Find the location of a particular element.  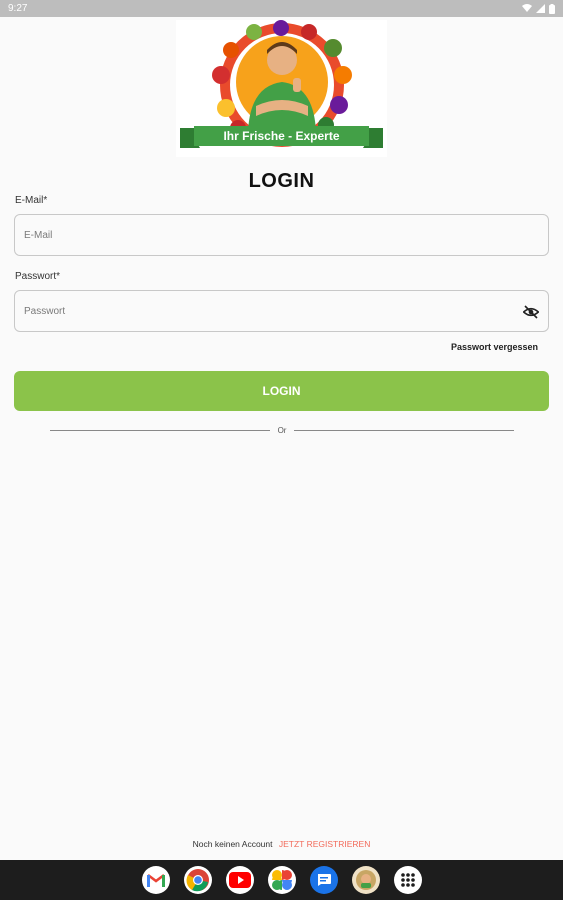

email-field-container is located at coordinates (281, 235).